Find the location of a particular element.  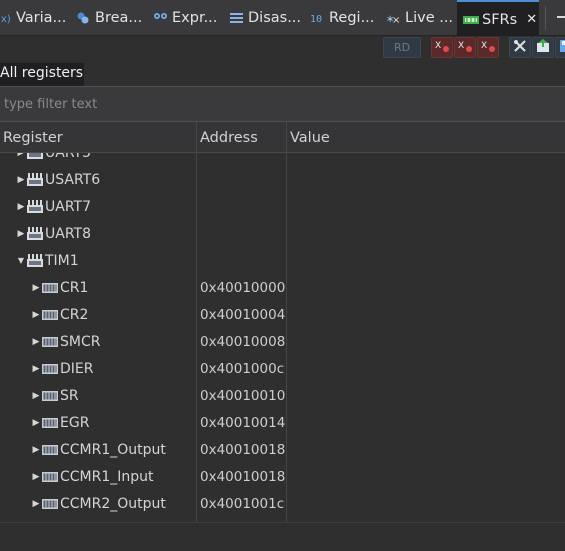

sfr-toggle-1-icon: X is located at coordinates (442, 47).